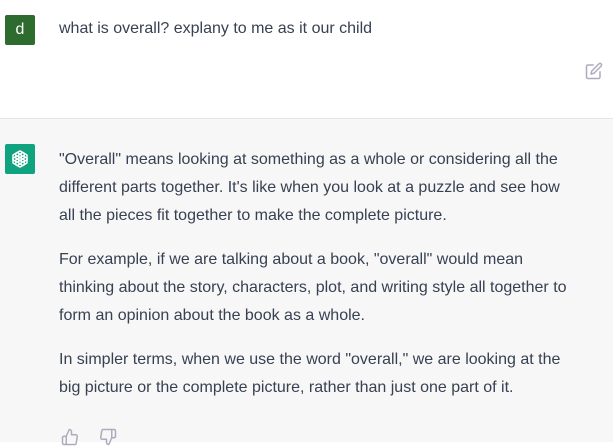 This screenshot has width=613, height=446. Describe the element at coordinates (20, 30) in the screenshot. I see `user-avatar: d` at that location.